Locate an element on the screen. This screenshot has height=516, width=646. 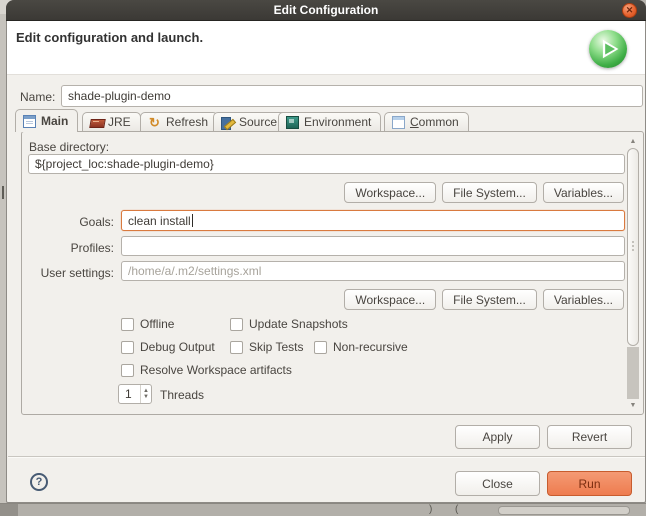
stepper-arrows: ▲ ▼ is located at coordinates (145, 394).